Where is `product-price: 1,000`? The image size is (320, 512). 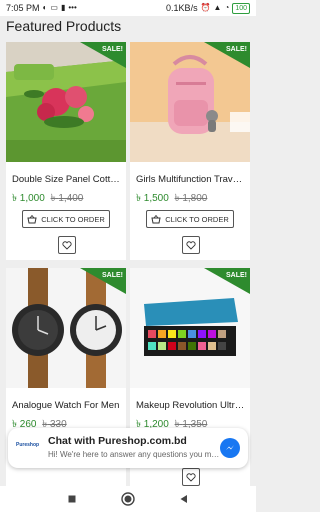
product-price: 1,000 is located at coordinates (32, 198).